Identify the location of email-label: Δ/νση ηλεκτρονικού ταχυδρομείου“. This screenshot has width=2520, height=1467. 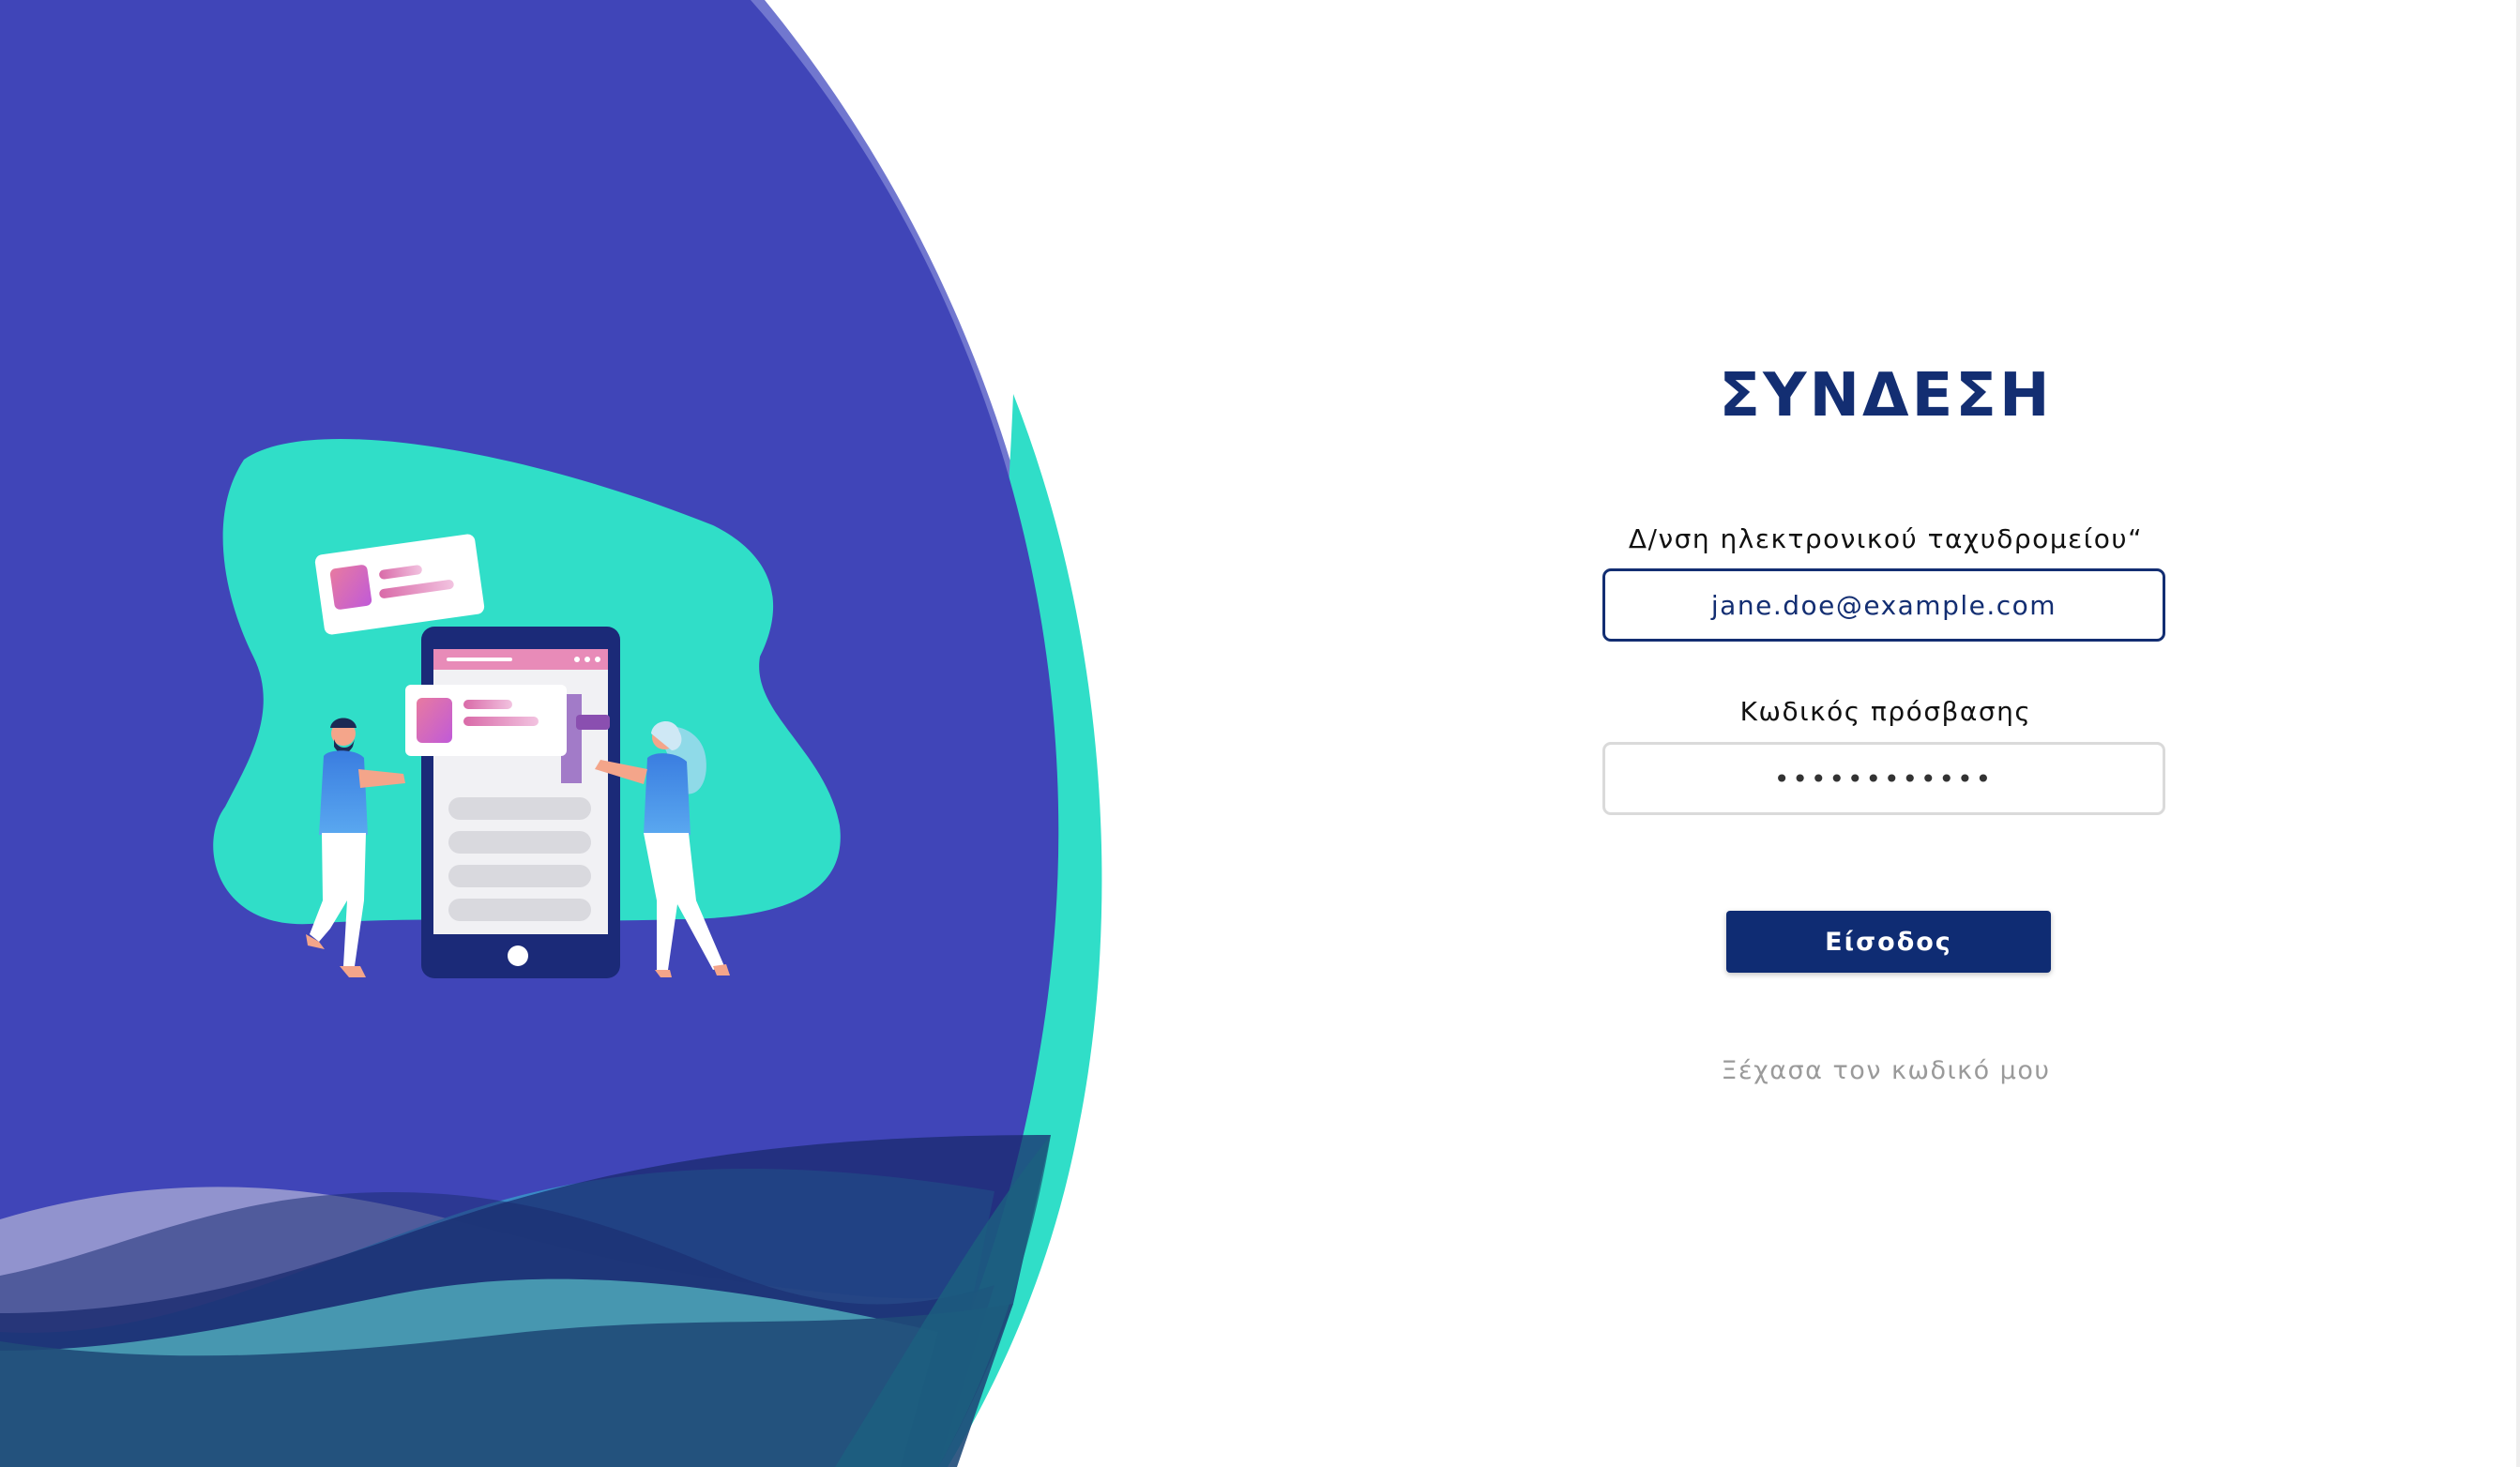
(1886, 538).